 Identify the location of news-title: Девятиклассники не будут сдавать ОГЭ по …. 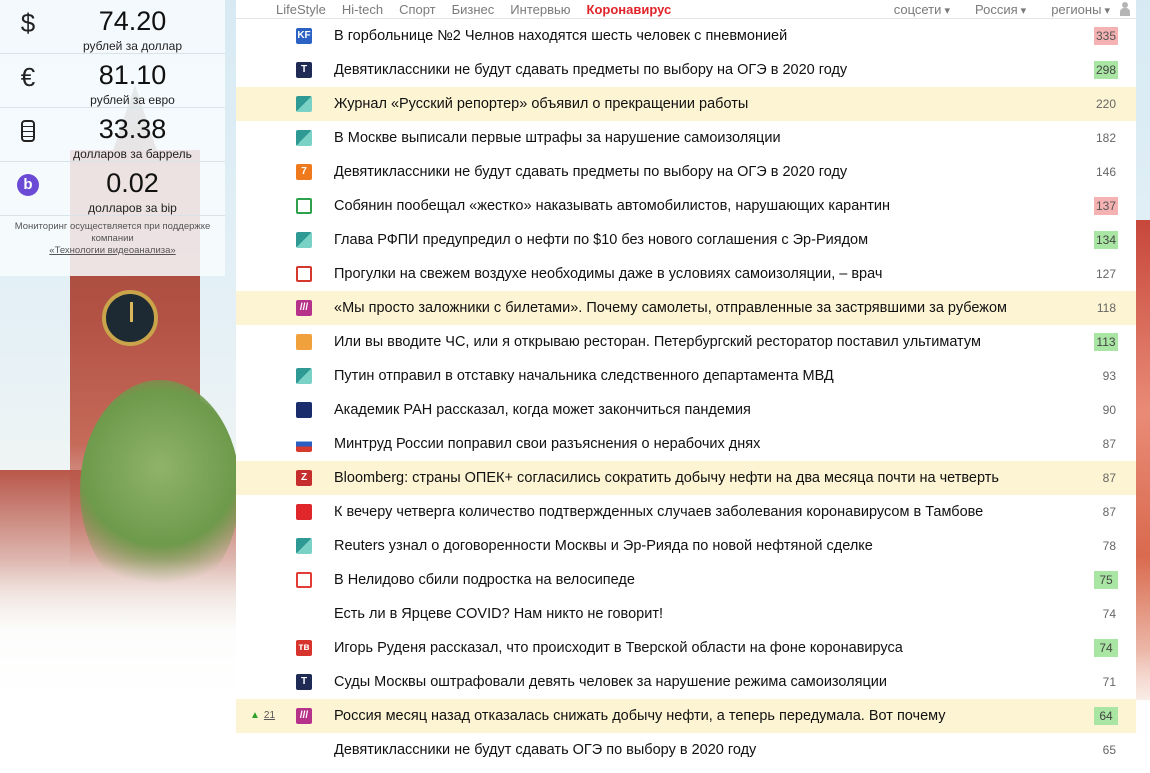
(678, 750).